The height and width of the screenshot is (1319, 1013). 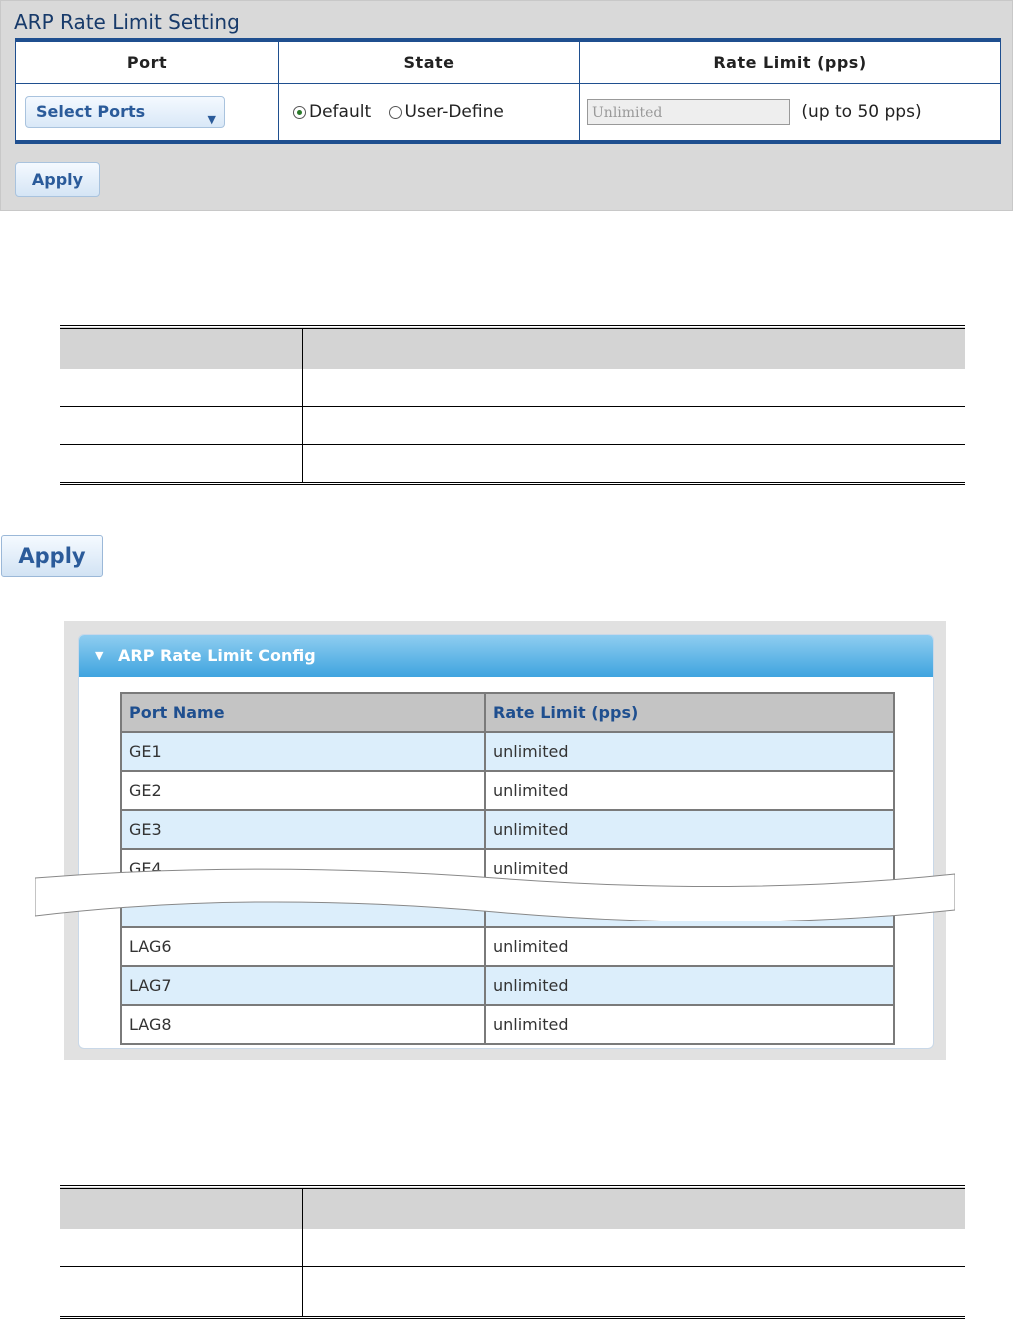 I want to click on default-radio, so click(x=299, y=112).